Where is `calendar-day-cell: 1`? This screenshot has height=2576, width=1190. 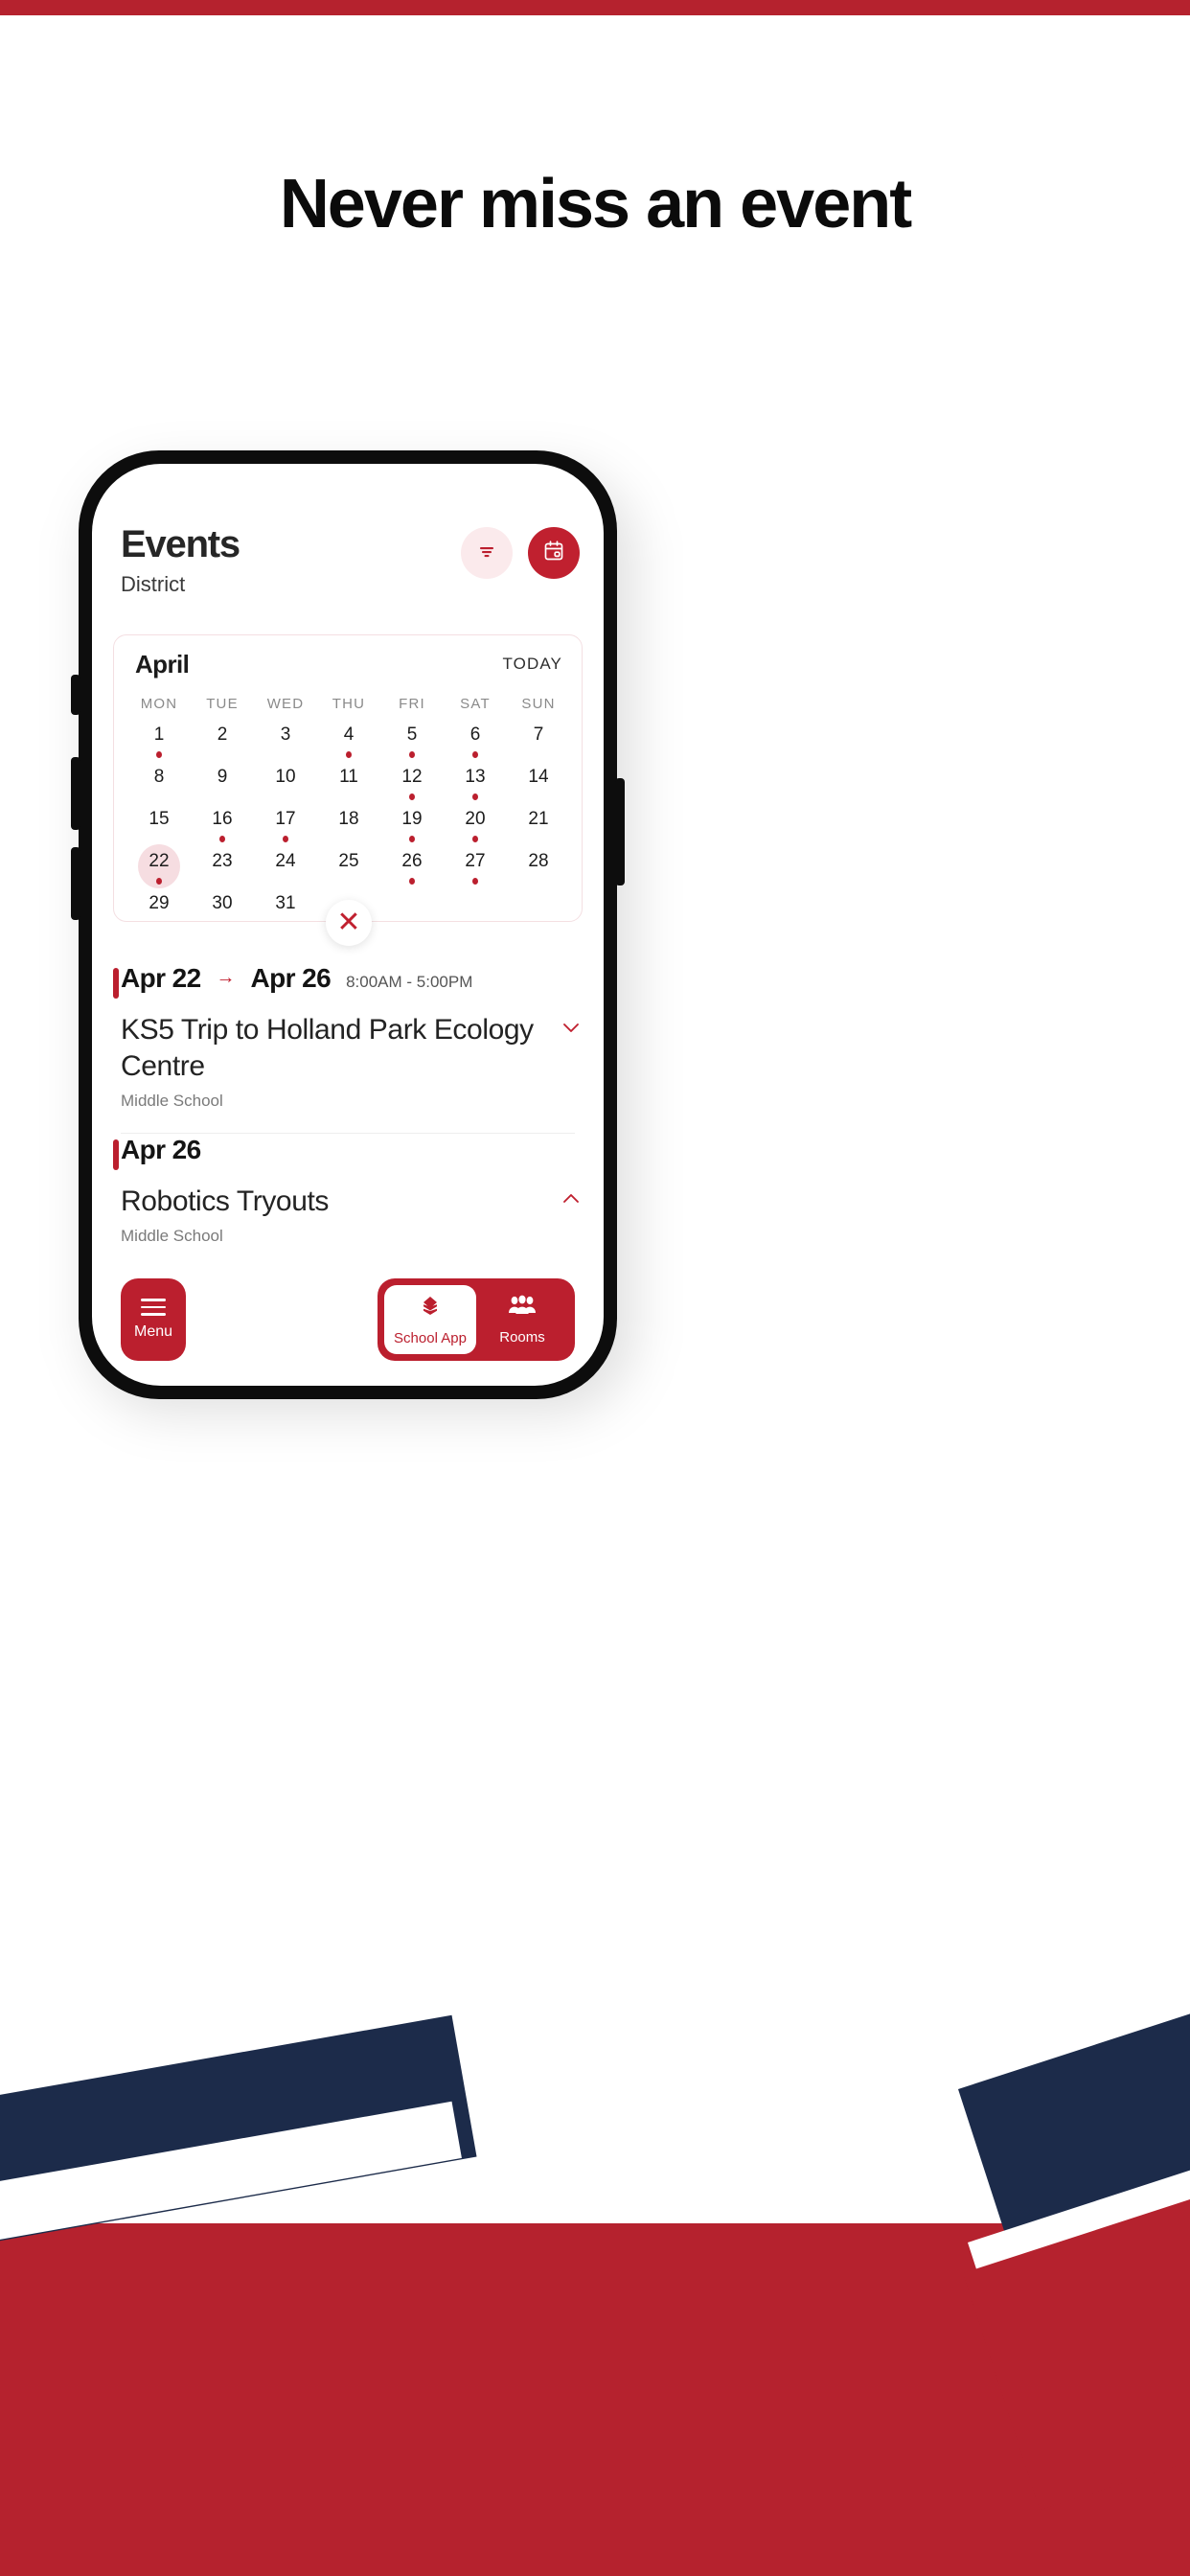 calendar-day-cell: 1 is located at coordinates (159, 745).